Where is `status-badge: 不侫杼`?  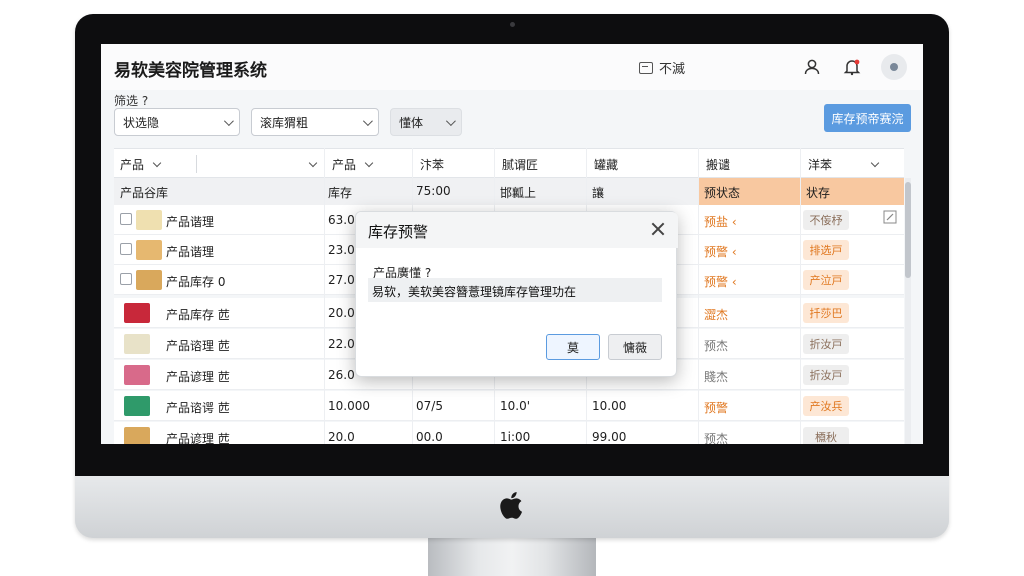 status-badge: 不侫杼 is located at coordinates (826, 220).